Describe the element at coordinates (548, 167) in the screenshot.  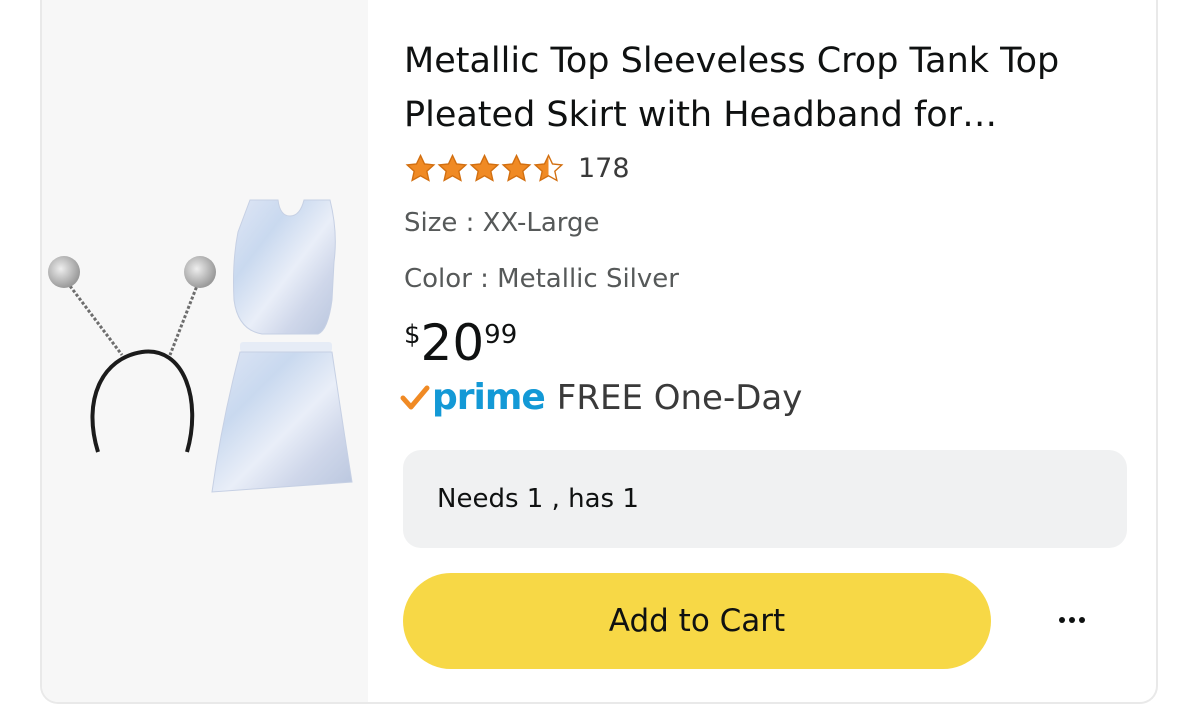
I see `star-half-icon` at that location.